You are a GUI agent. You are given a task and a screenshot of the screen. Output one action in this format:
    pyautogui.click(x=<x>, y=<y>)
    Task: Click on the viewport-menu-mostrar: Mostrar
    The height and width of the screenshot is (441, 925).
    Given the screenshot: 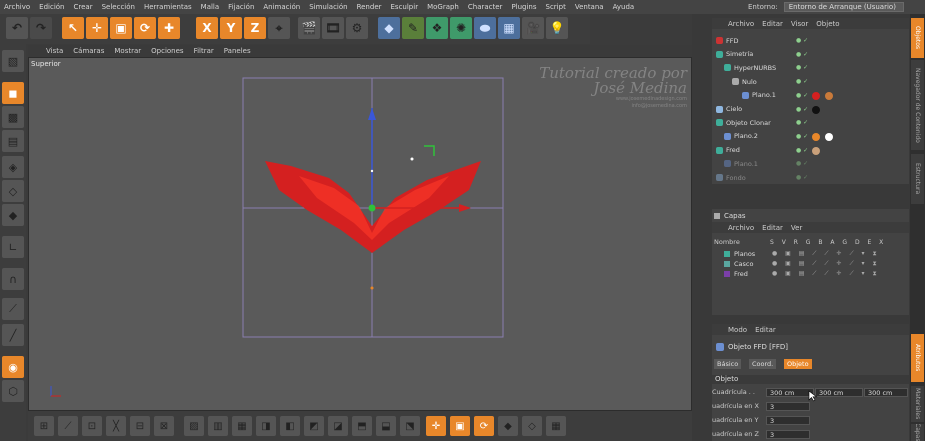 What is the action you would take?
    pyautogui.click(x=127, y=51)
    